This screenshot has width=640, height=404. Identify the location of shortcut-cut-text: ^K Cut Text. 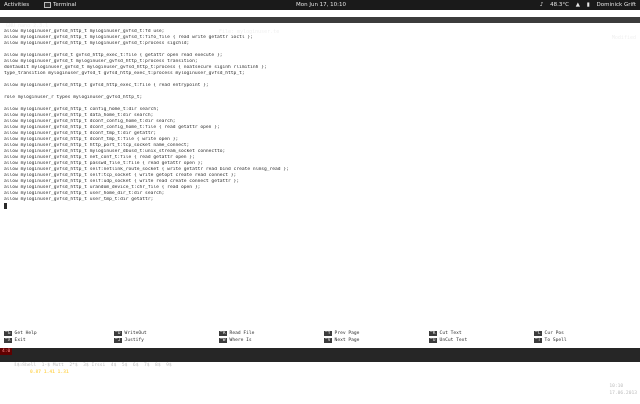
(445, 334).